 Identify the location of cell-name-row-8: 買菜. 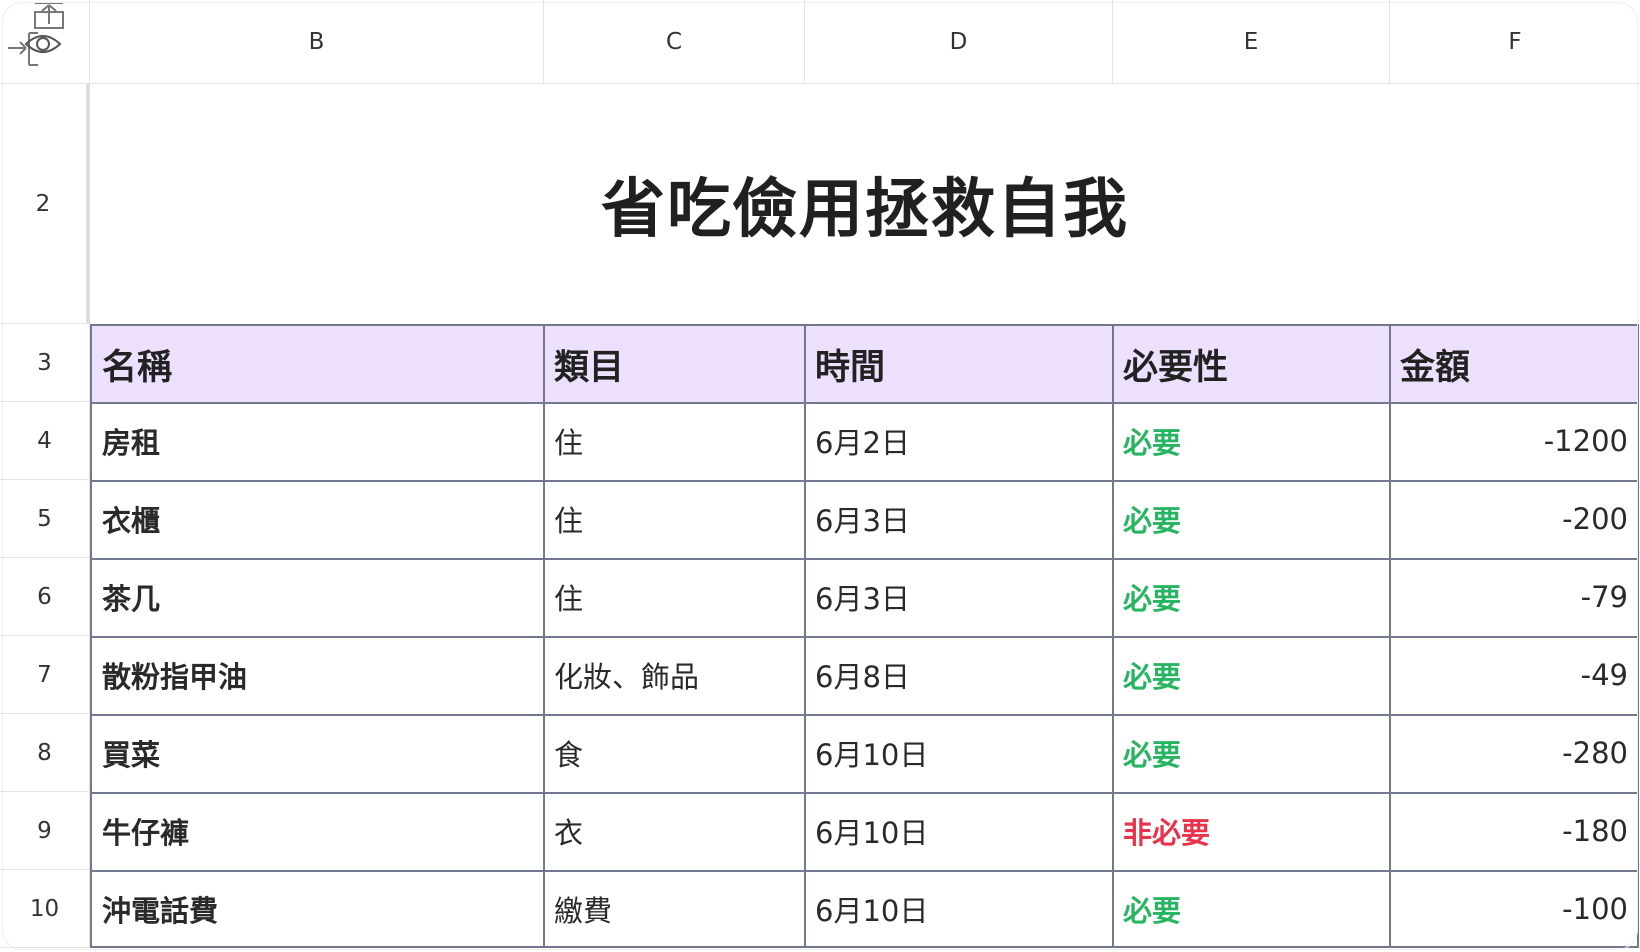
(318, 753).